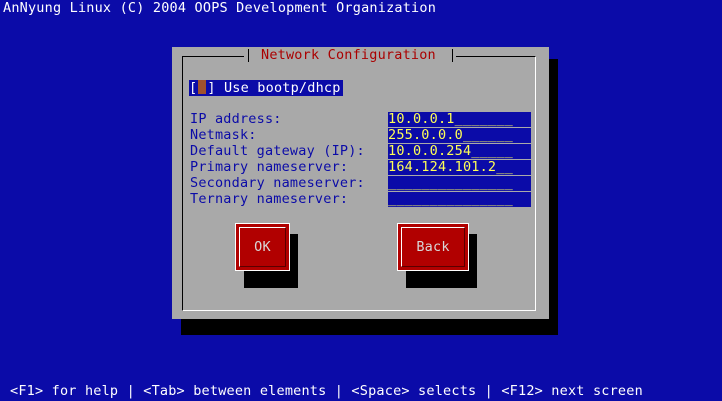  Describe the element at coordinates (459, 167) in the screenshot. I see `primary-nameserver-field: 164.124.101.2__` at that location.